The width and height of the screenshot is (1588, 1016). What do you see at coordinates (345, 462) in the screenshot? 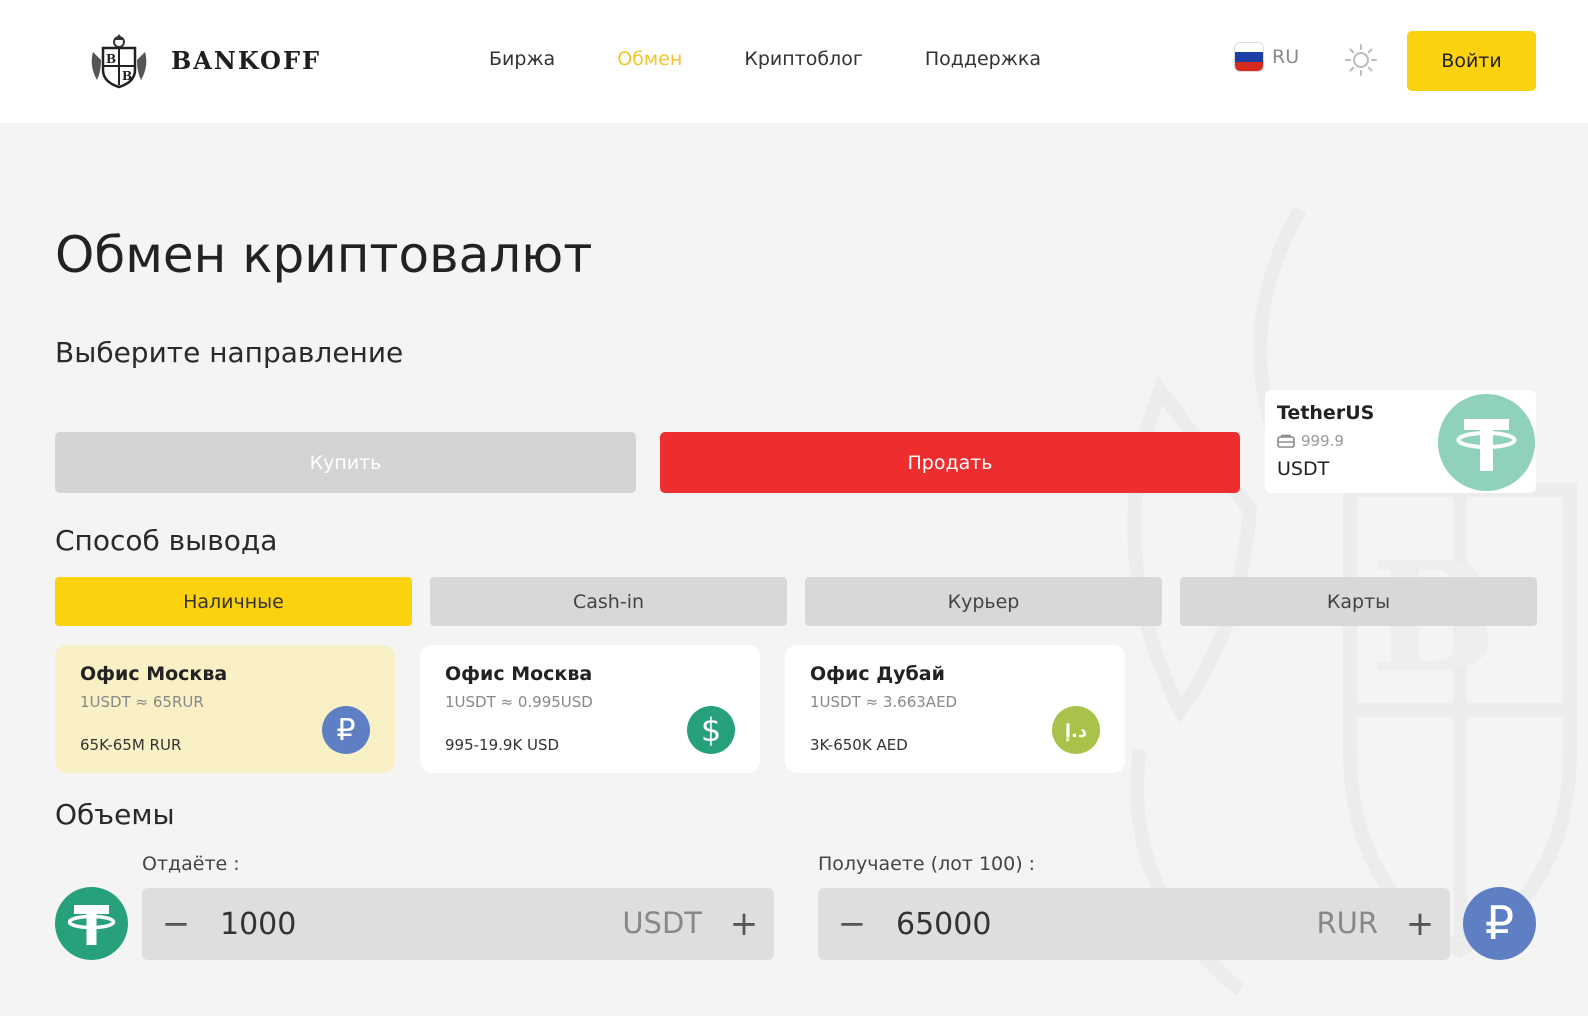
I see `buy-button: Купить` at bounding box center [345, 462].